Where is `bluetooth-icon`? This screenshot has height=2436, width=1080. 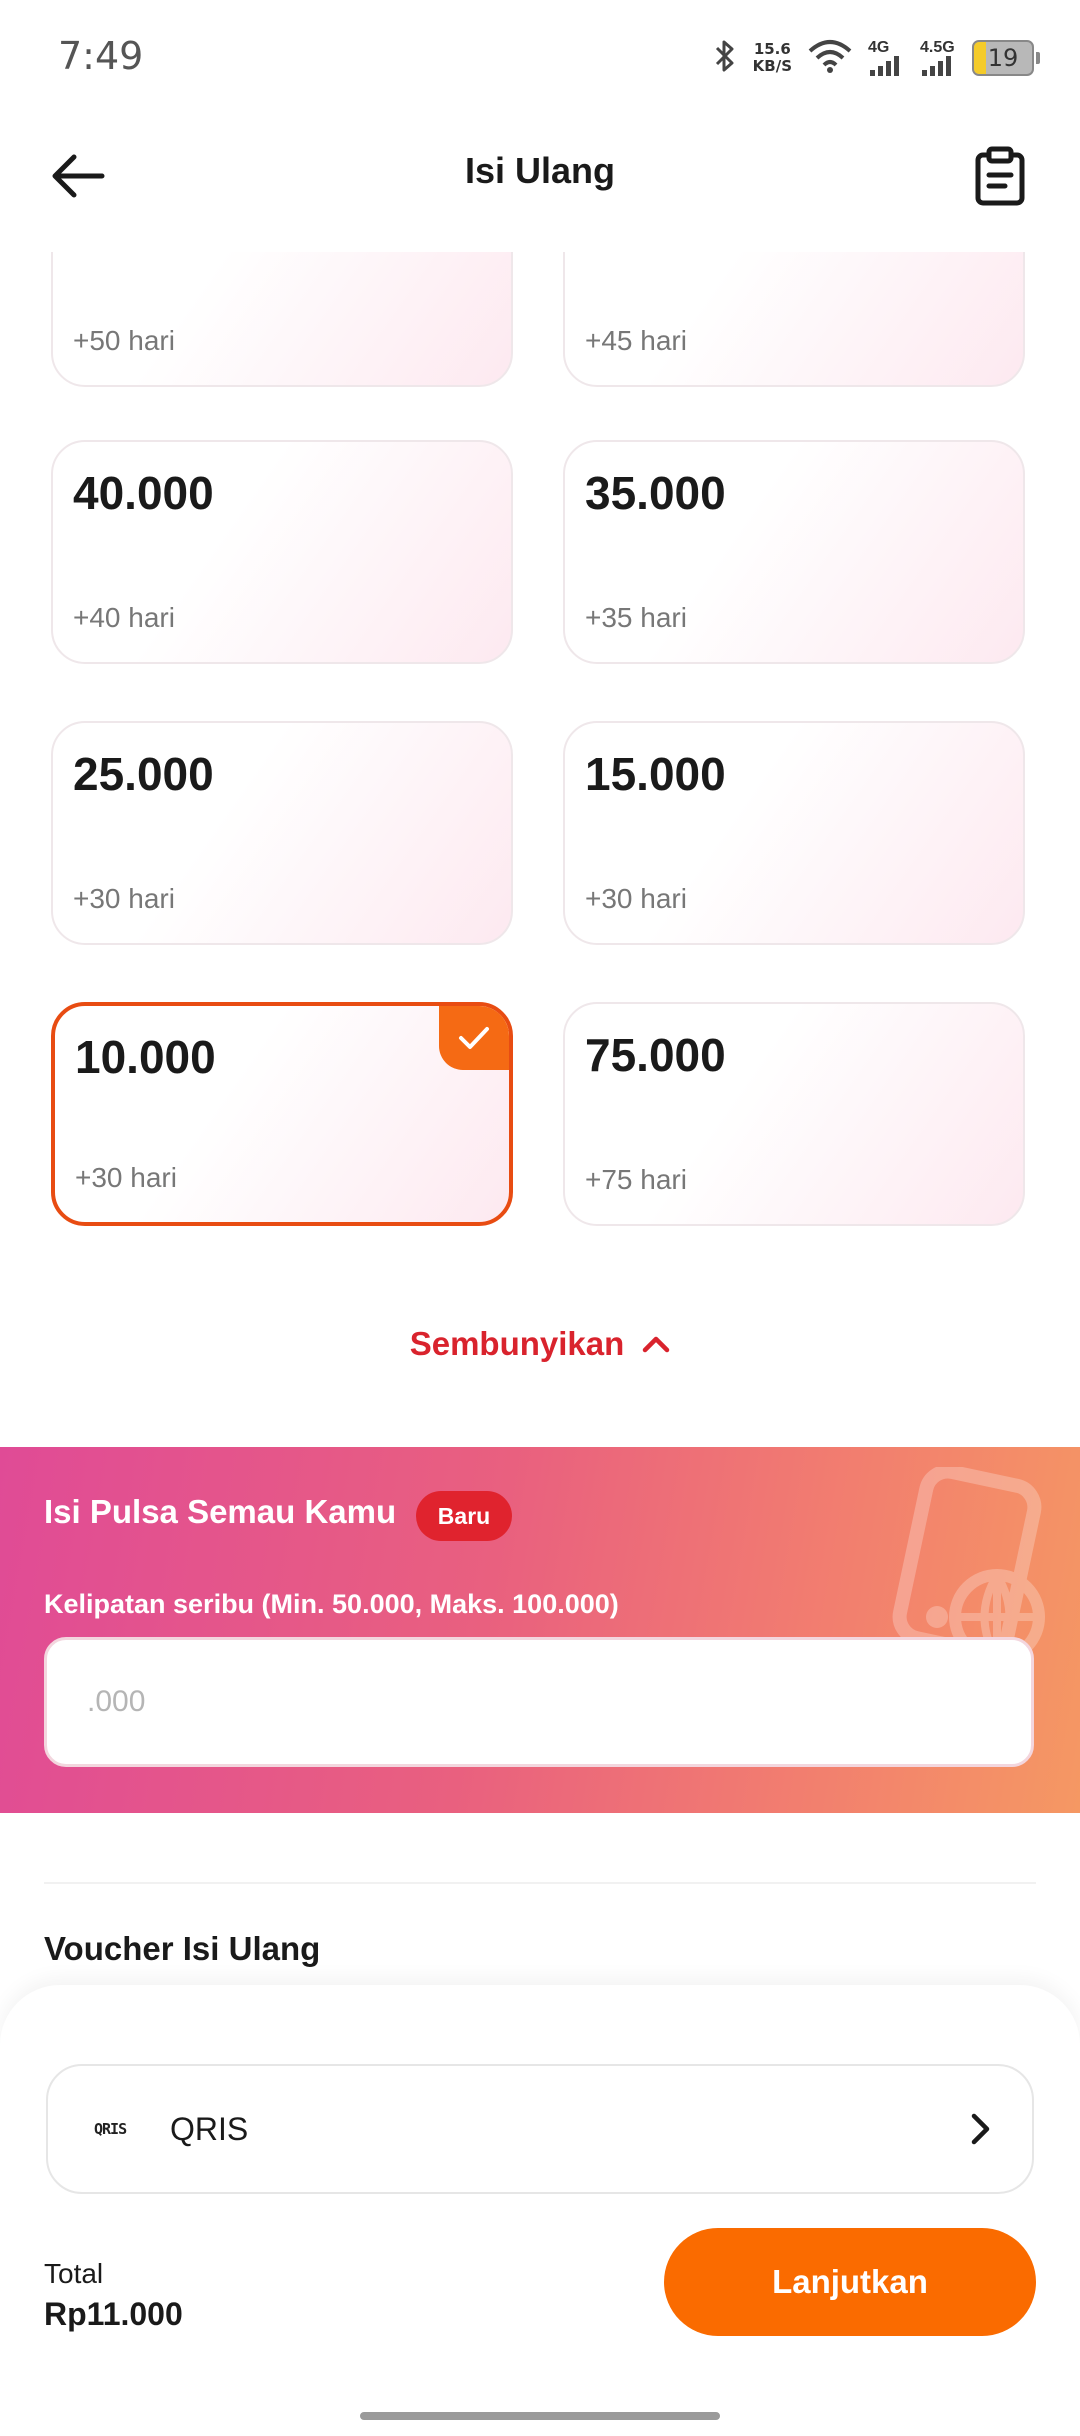 bluetooth-icon is located at coordinates (725, 58).